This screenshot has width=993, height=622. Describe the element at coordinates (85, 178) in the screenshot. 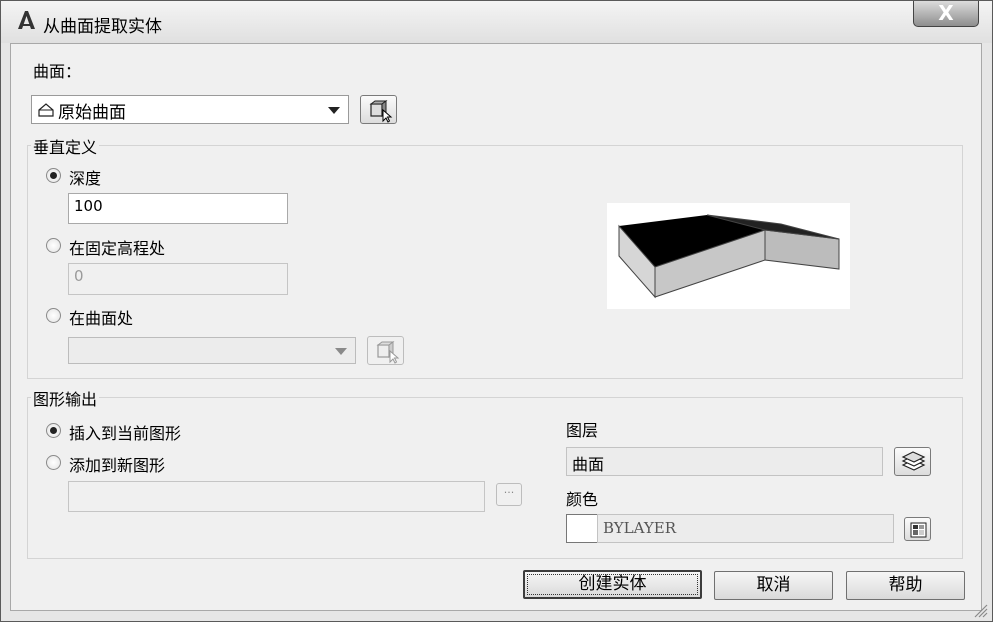

I see `depth-label: 深度` at that location.